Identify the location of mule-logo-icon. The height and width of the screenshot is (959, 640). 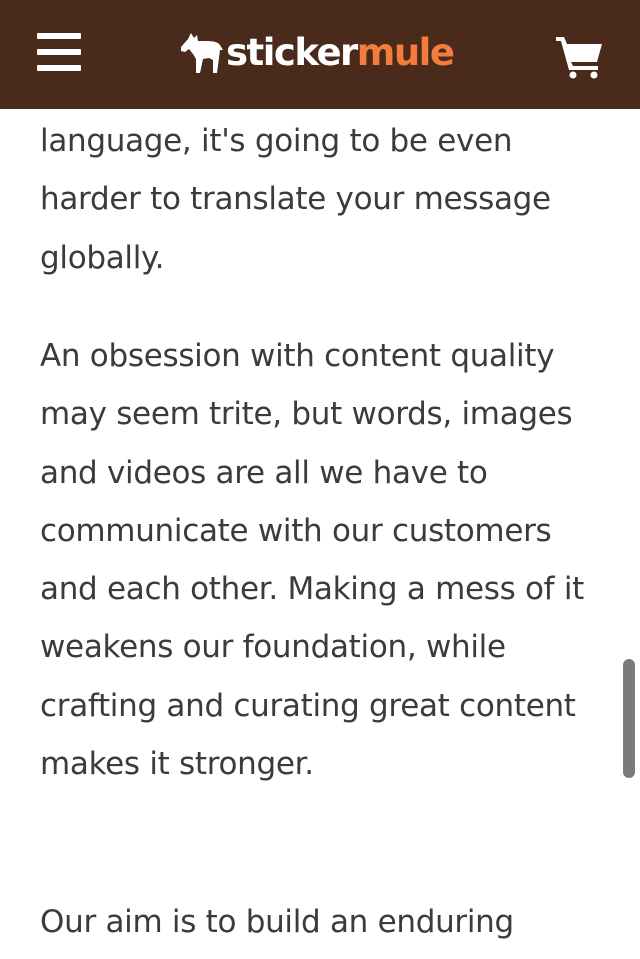
(202, 53).